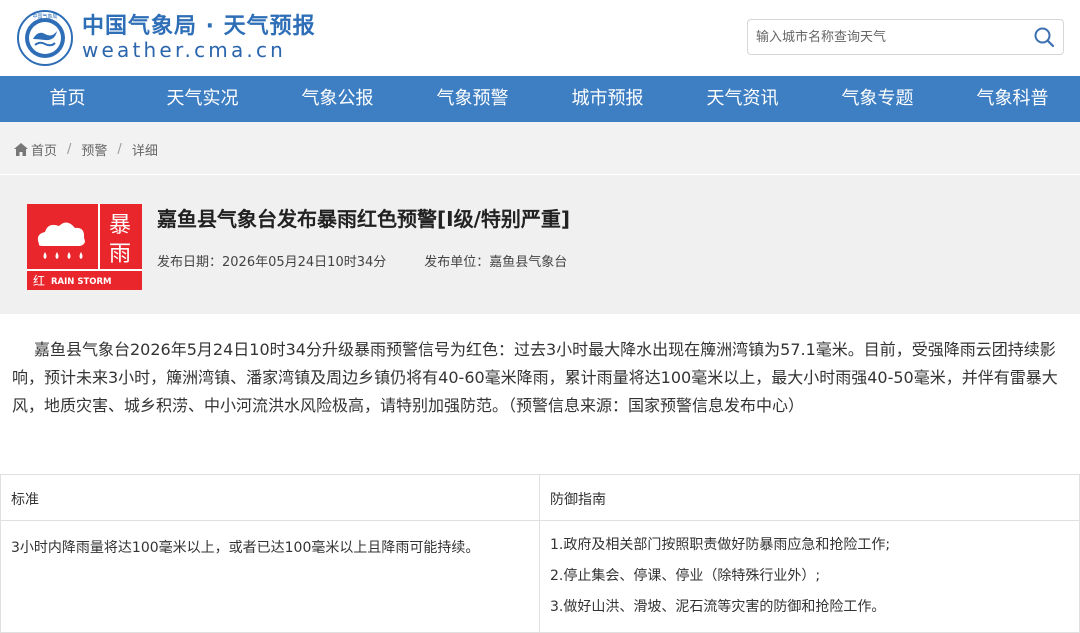  I want to click on nav-item-bulletin: 气象公报, so click(337, 99).